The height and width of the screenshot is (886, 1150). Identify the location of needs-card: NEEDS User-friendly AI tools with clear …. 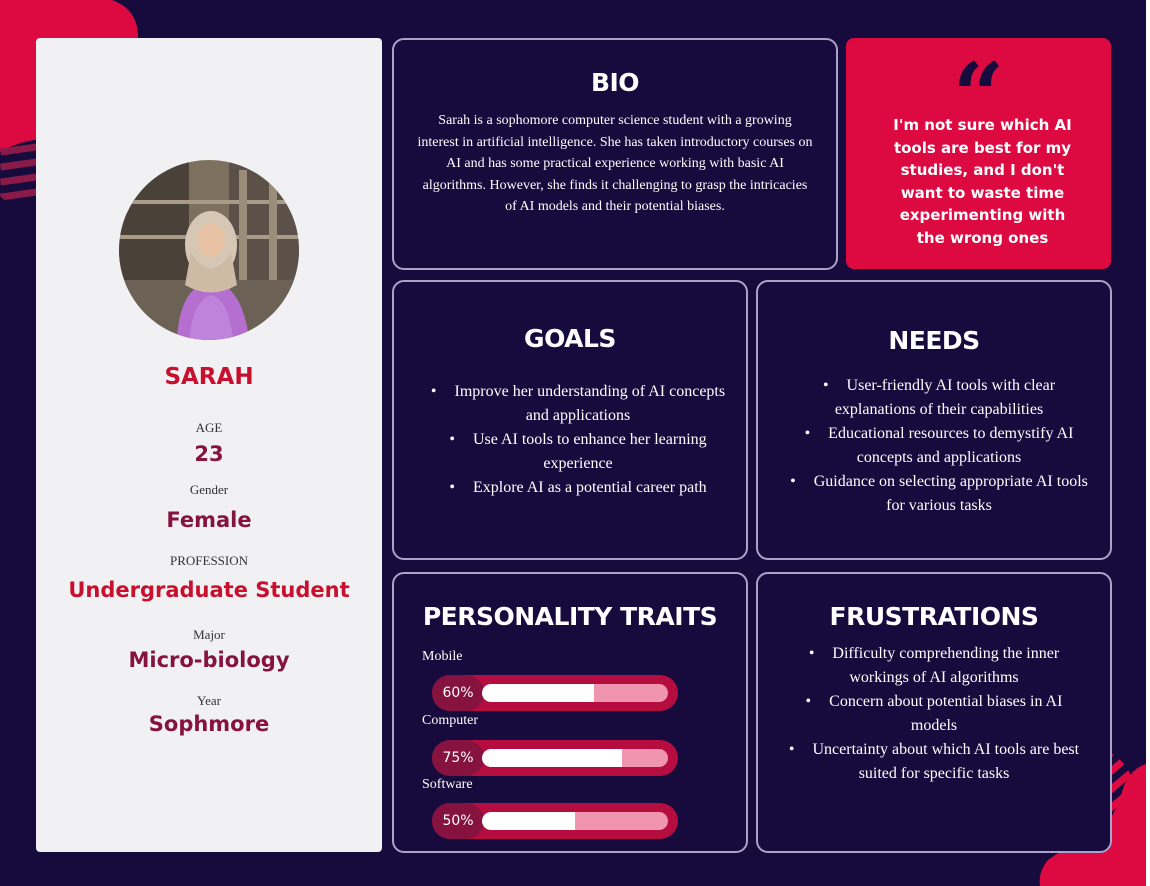
(934, 420).